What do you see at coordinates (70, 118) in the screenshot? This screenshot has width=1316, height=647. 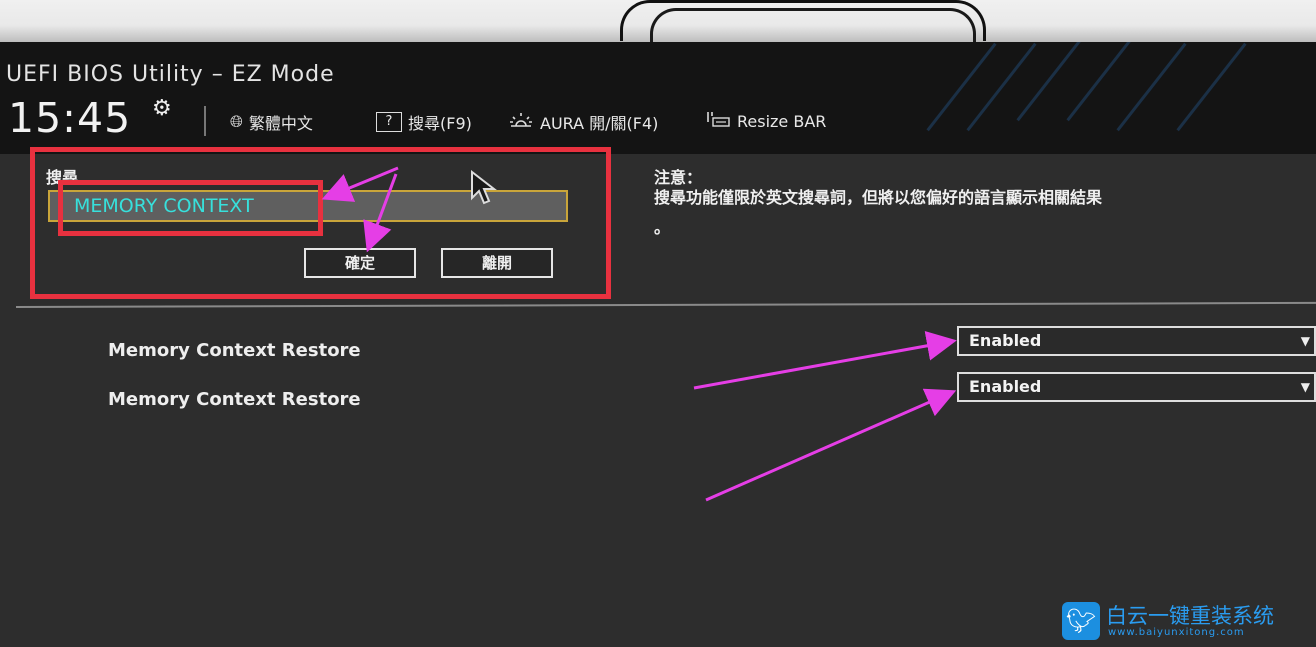 I see `clock: 15:45` at bounding box center [70, 118].